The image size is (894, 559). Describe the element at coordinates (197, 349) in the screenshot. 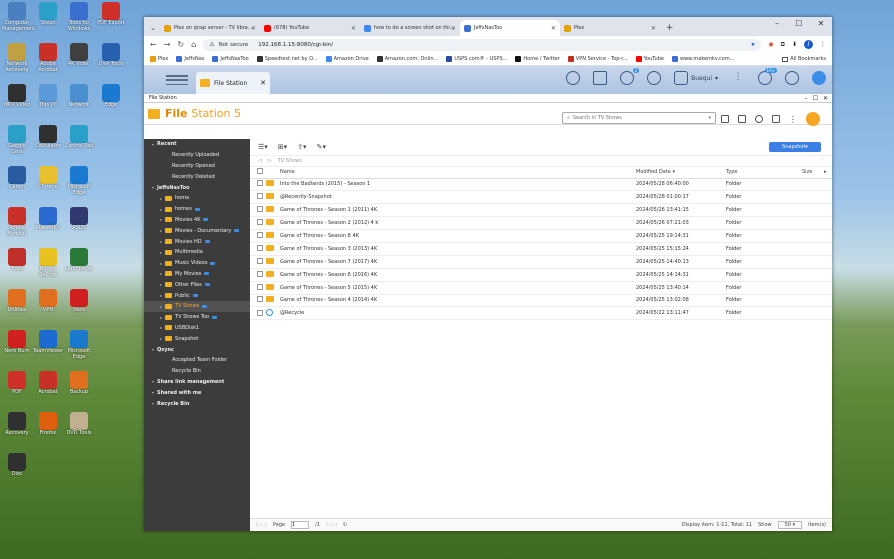

I see `sidebar-section: ▾ Qsync` at that location.